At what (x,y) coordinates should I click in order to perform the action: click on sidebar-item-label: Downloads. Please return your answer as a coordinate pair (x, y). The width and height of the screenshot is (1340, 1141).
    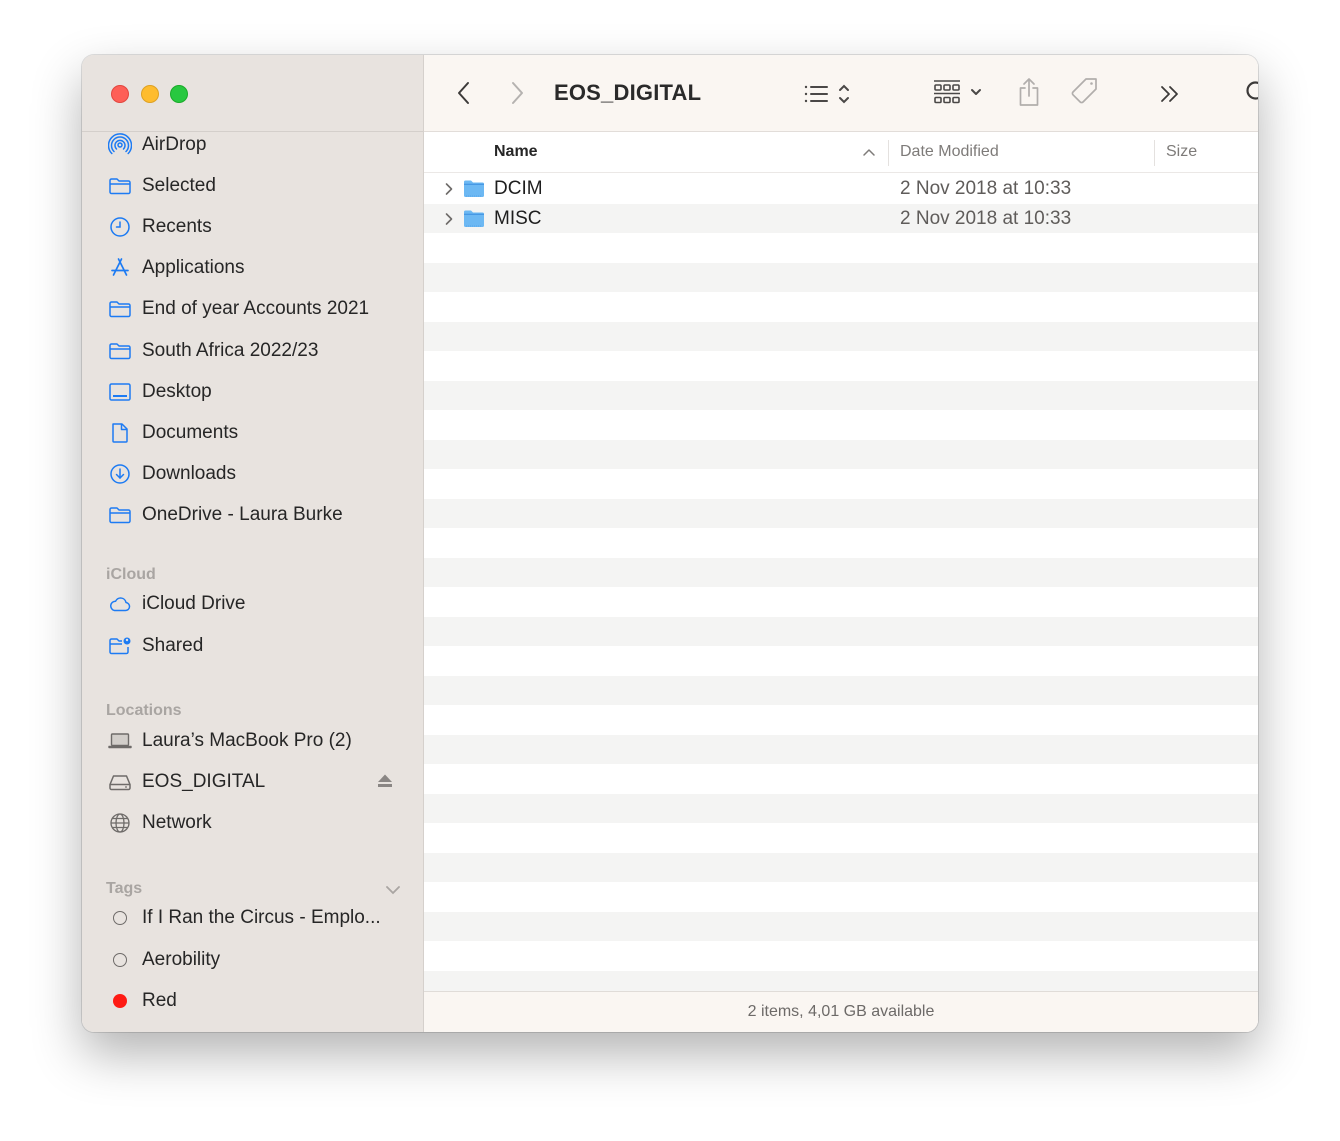
    Looking at the image, I should click on (189, 474).